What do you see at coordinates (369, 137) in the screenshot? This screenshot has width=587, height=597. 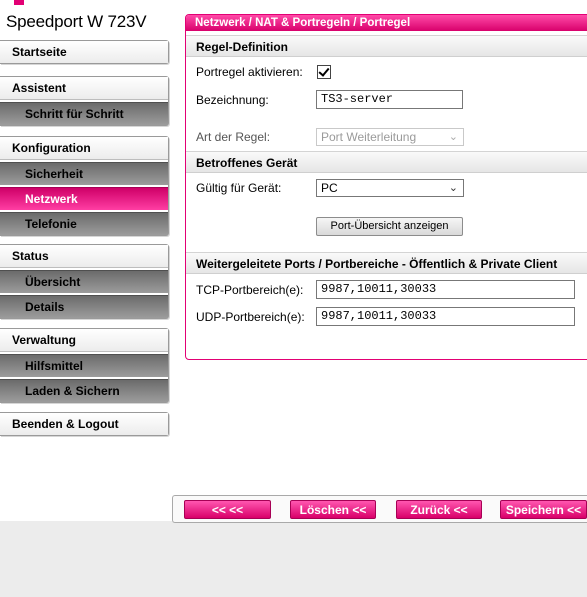 I see `rule-type-value: Port Weiterleitung` at bounding box center [369, 137].